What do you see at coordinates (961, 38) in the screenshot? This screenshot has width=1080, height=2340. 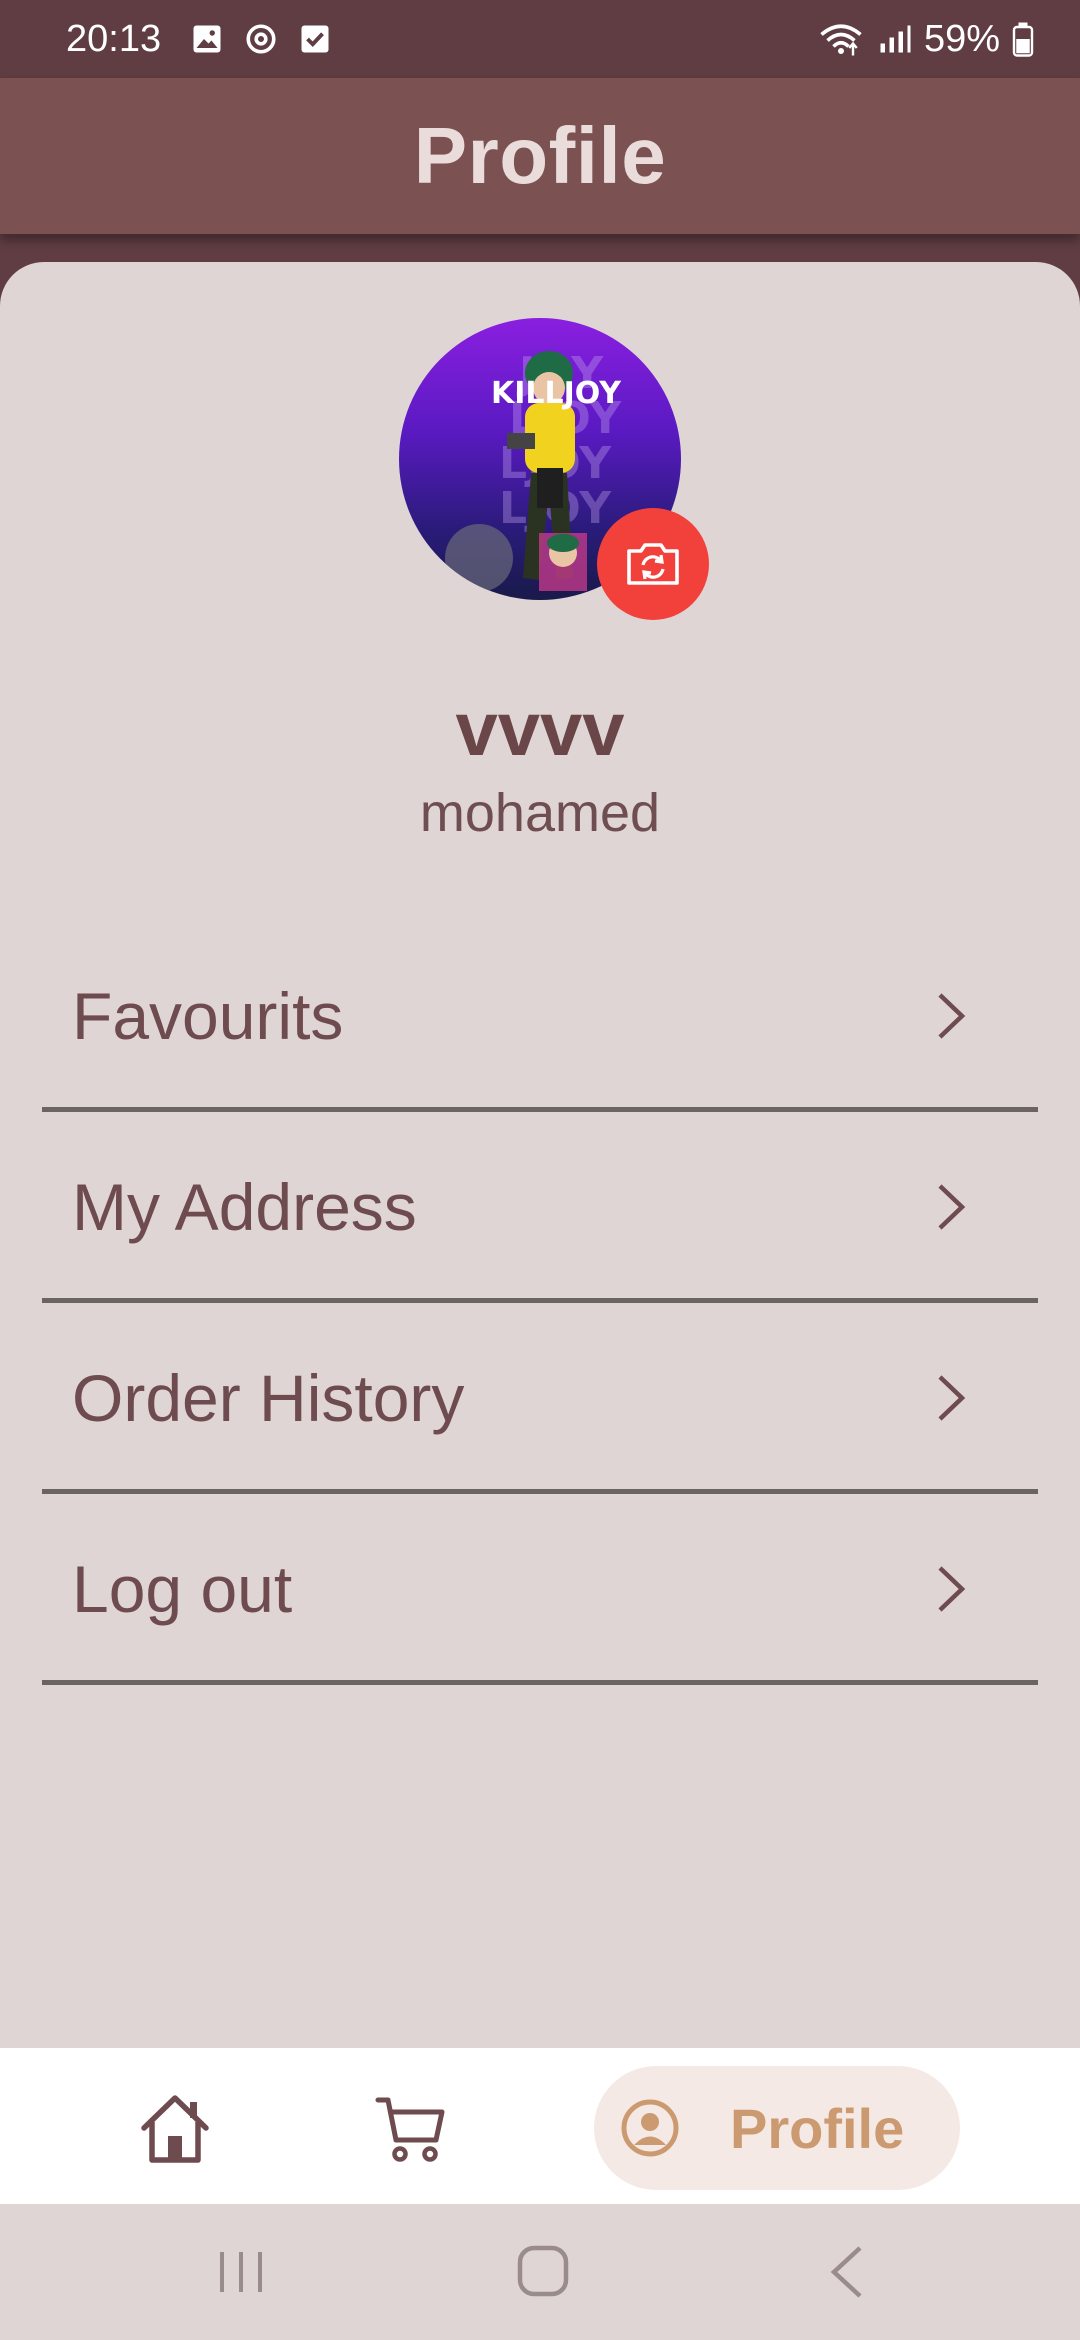 I see `battery-percent: 59%` at bounding box center [961, 38].